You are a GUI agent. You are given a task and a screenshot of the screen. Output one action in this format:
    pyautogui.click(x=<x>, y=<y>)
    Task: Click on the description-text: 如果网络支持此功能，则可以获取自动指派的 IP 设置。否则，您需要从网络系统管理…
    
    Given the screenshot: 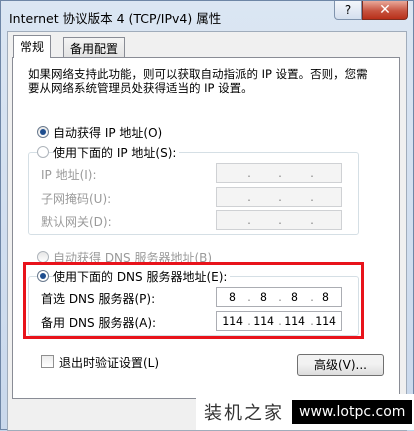 What is the action you would take?
    pyautogui.click(x=198, y=81)
    